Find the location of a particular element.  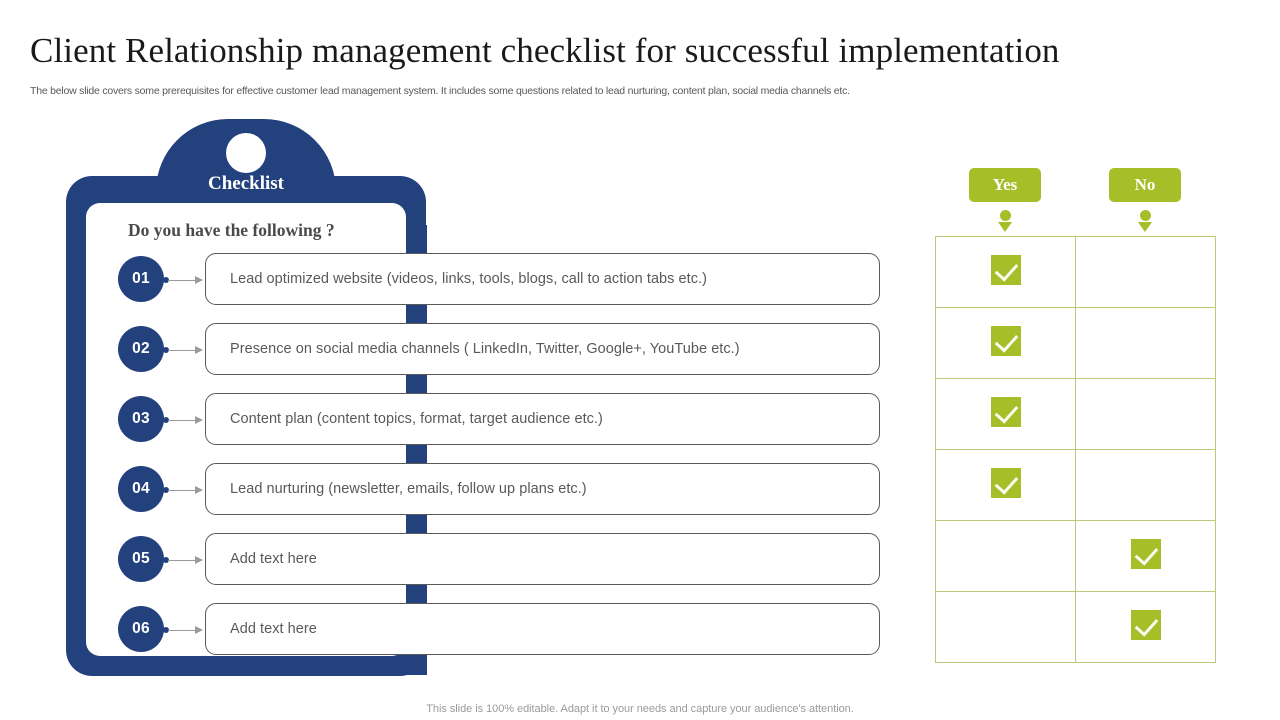

checklist-row-number: 04 is located at coordinates (141, 489).